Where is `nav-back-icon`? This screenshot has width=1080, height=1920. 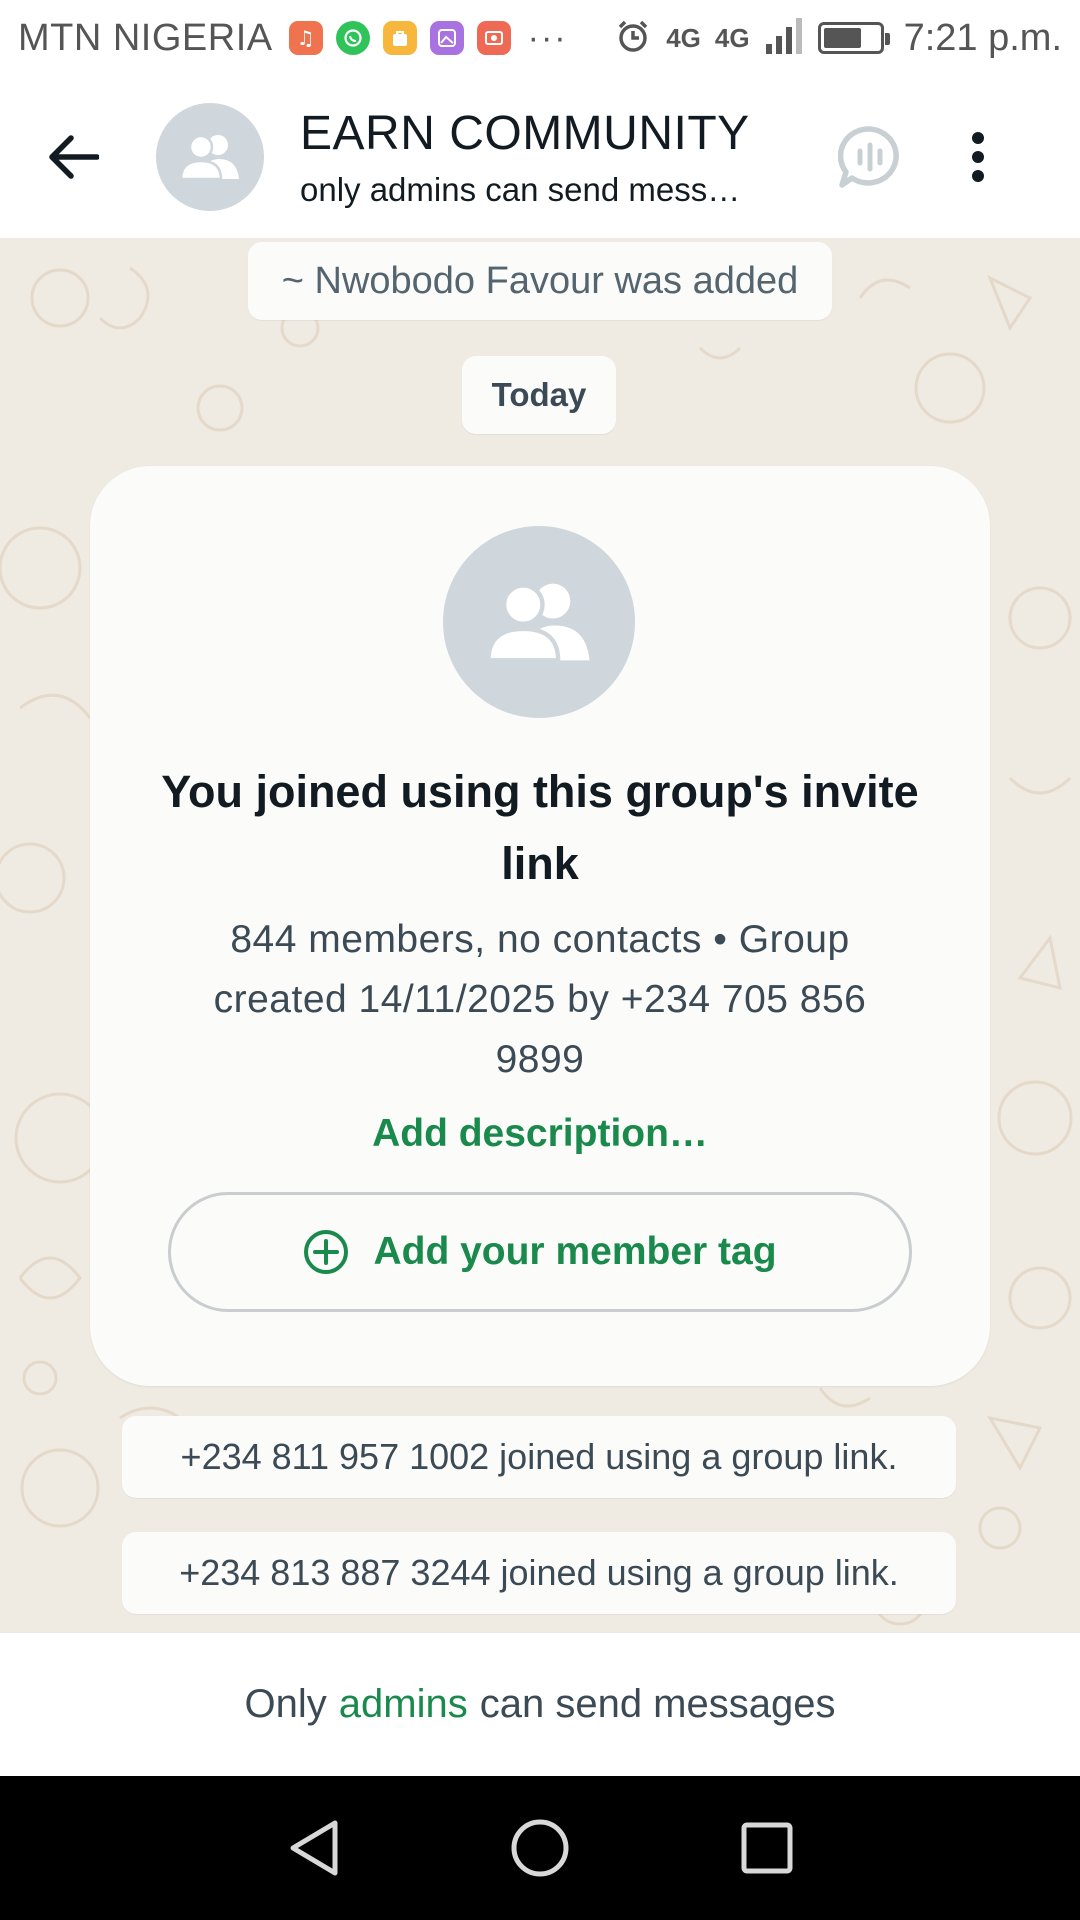
nav-back-icon is located at coordinates (314, 1848).